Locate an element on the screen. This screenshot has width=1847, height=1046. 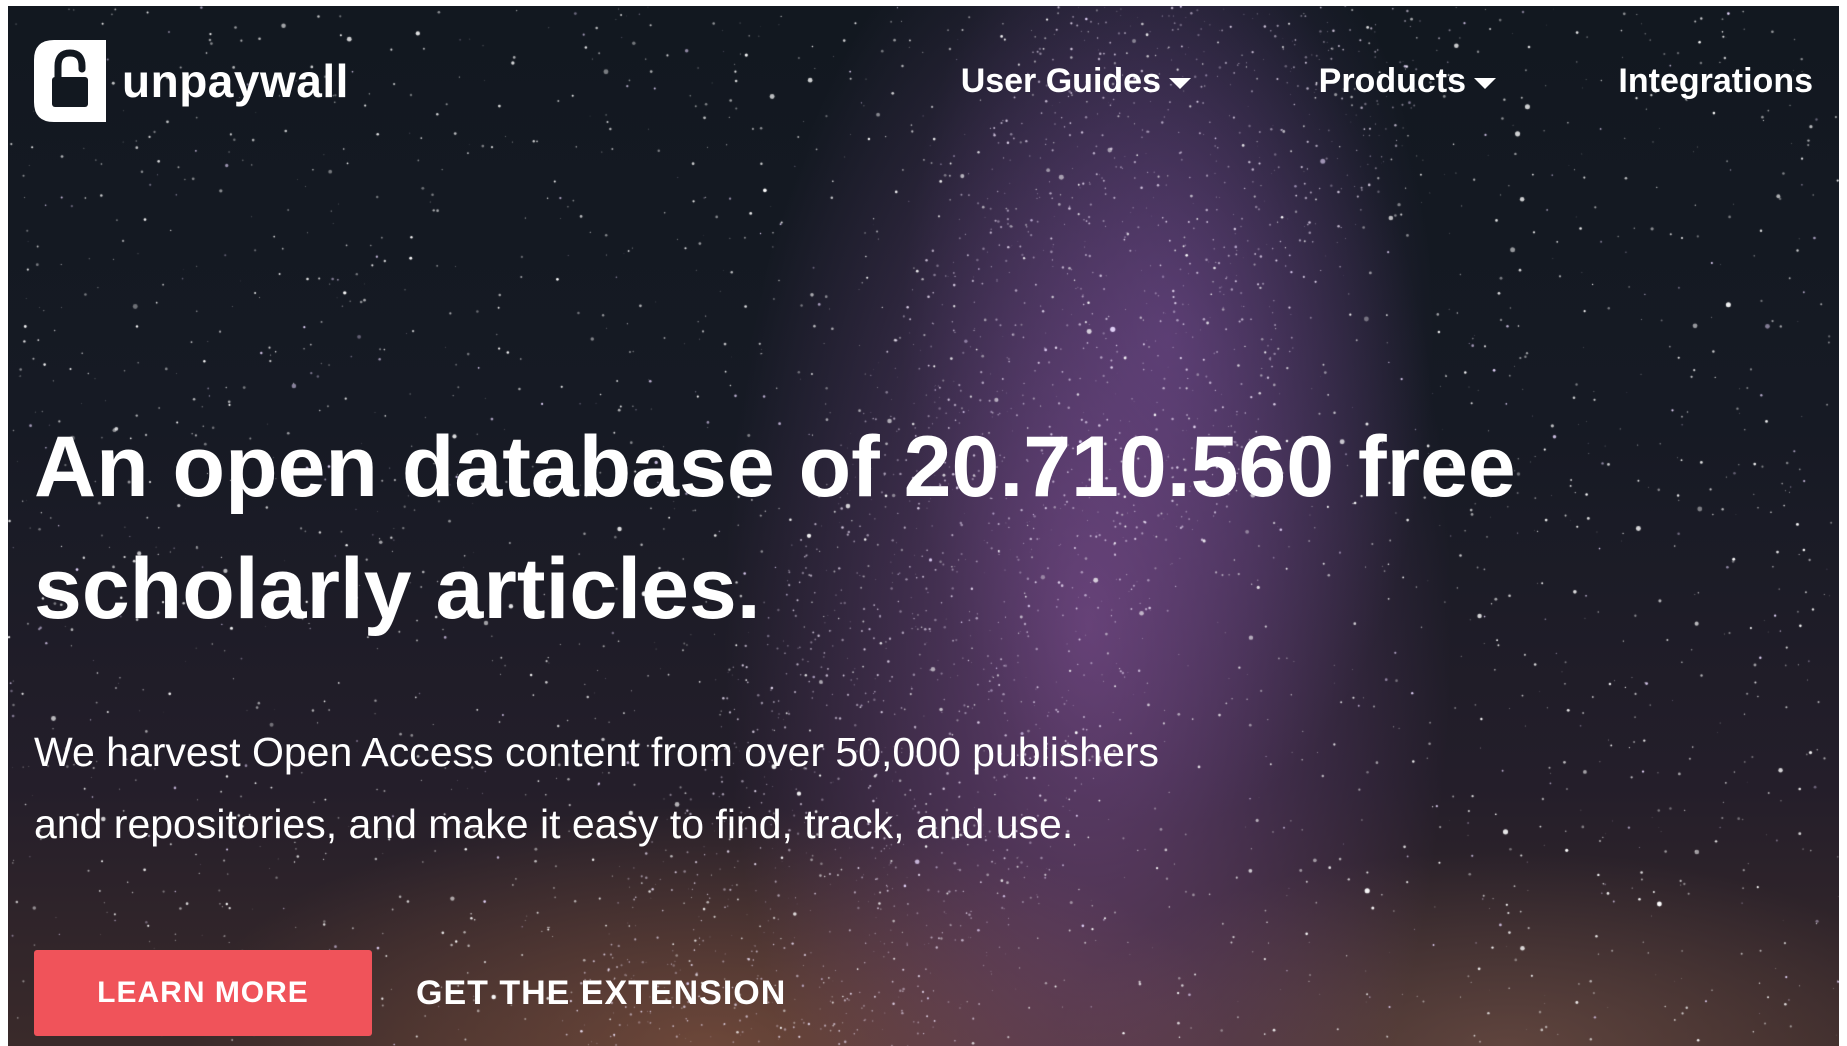
nav-item-label: Integrations is located at coordinates (1715, 81).